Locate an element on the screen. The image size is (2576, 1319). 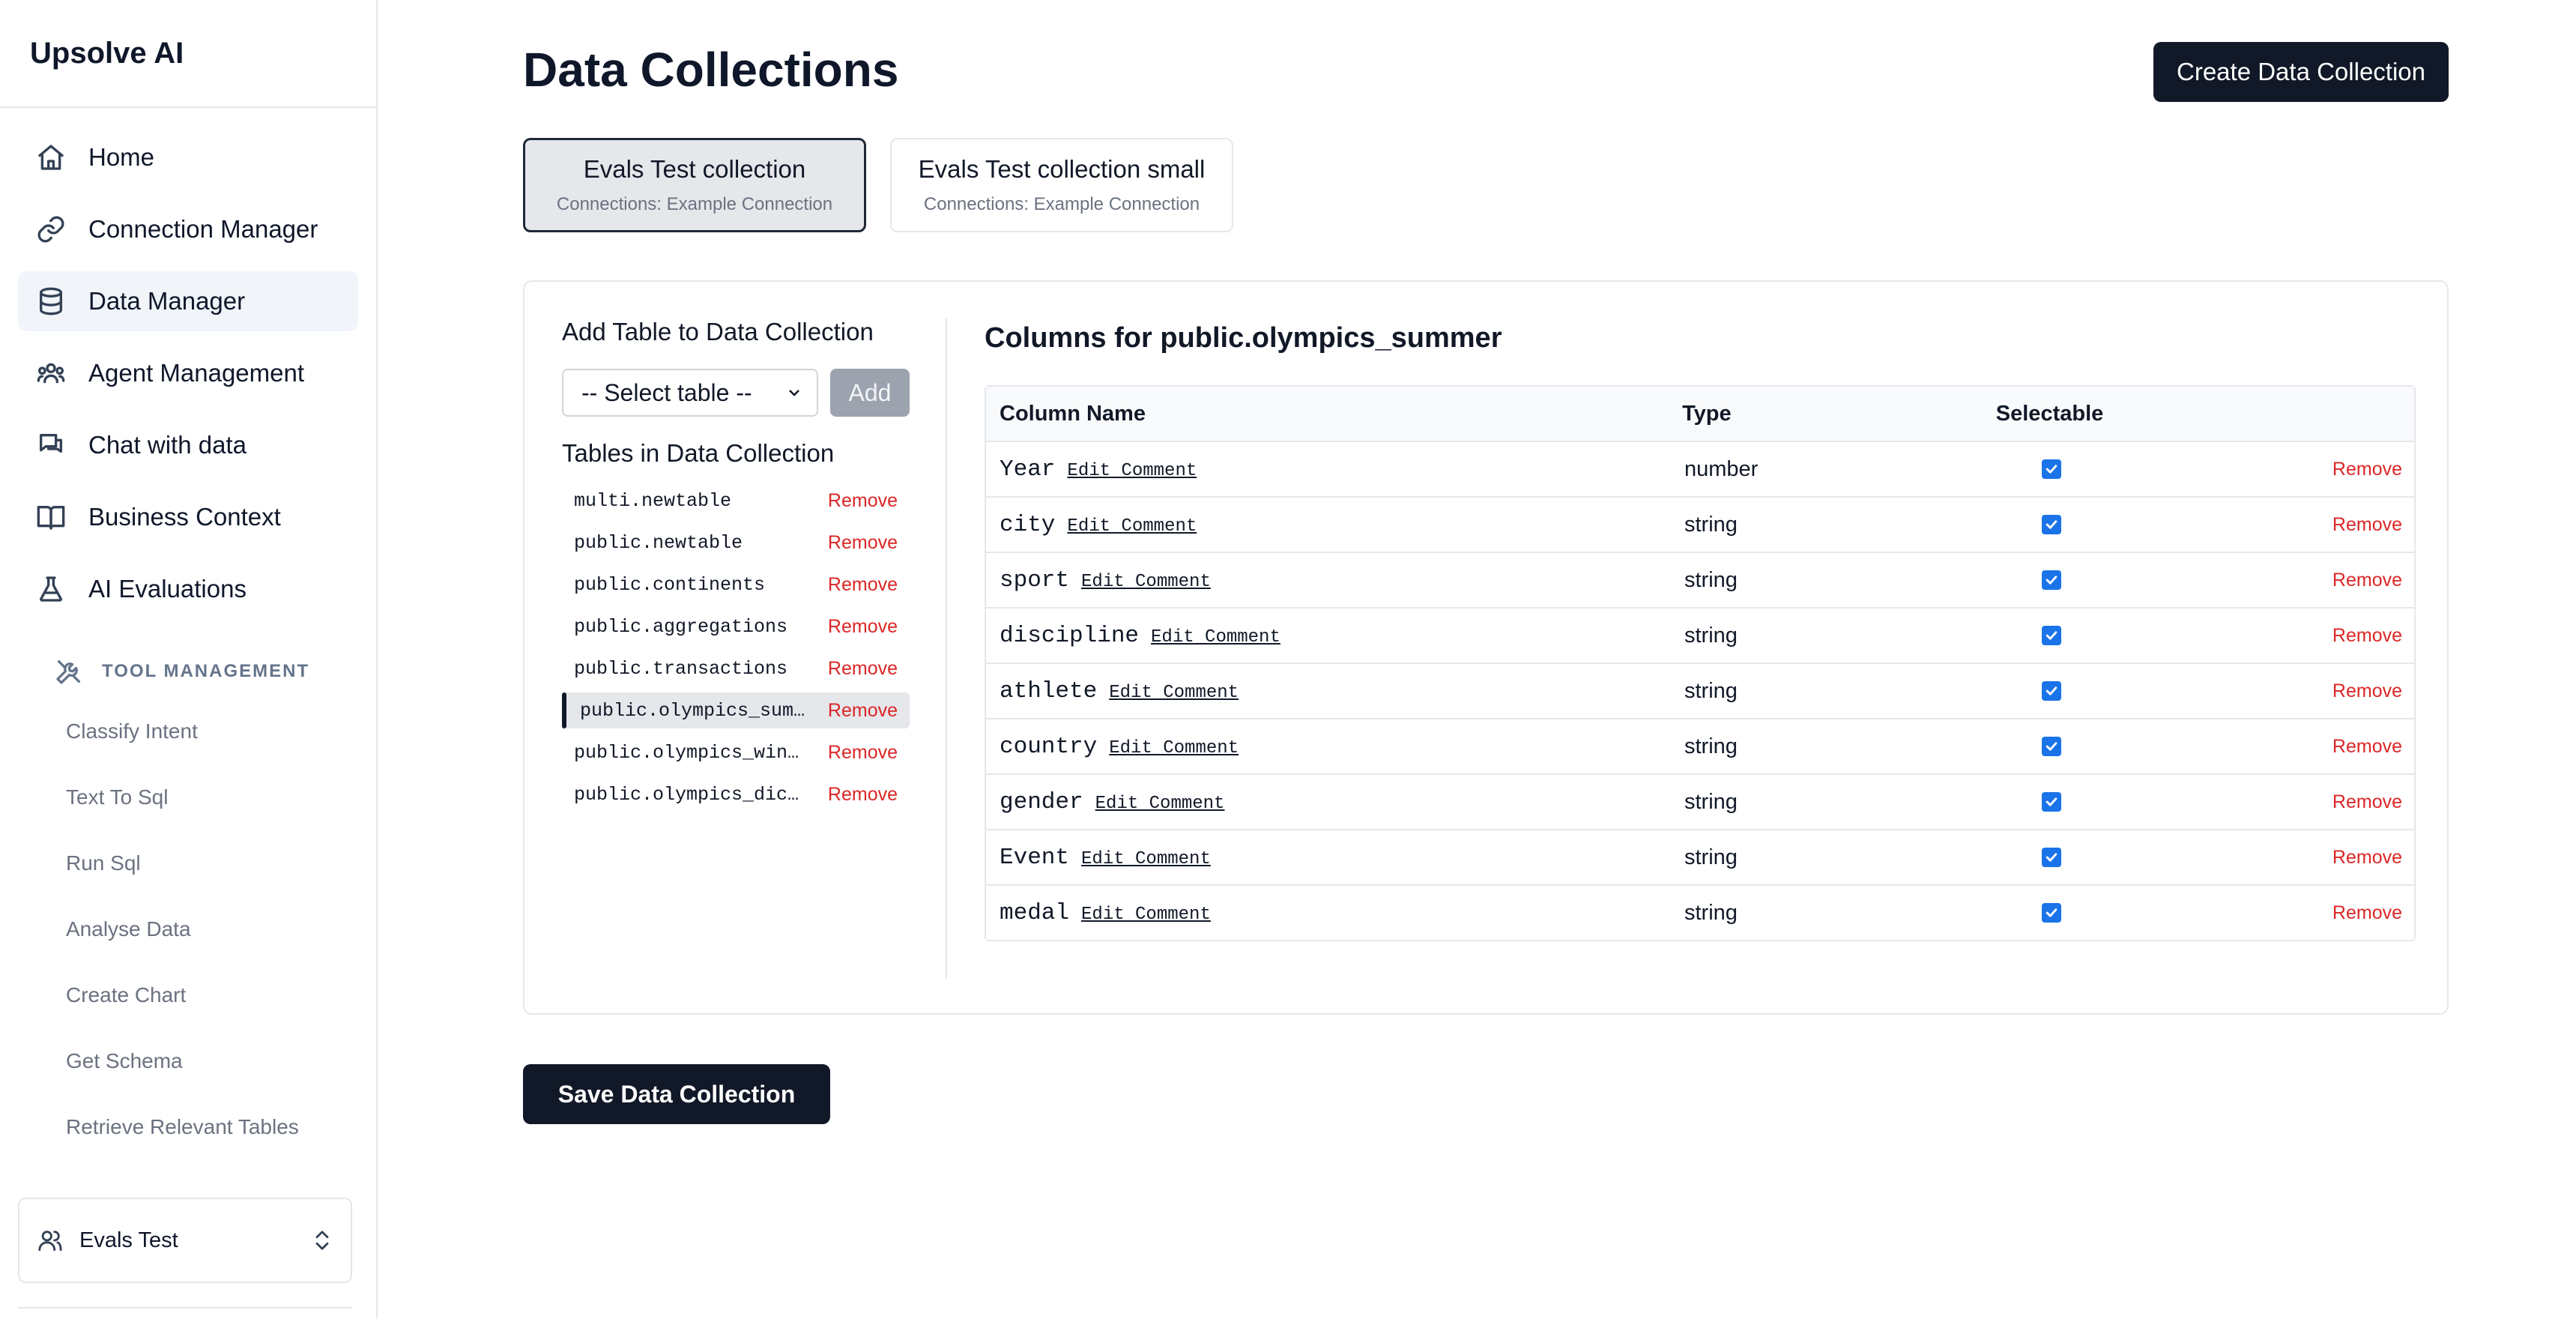
column-divider is located at coordinates (946, 648).